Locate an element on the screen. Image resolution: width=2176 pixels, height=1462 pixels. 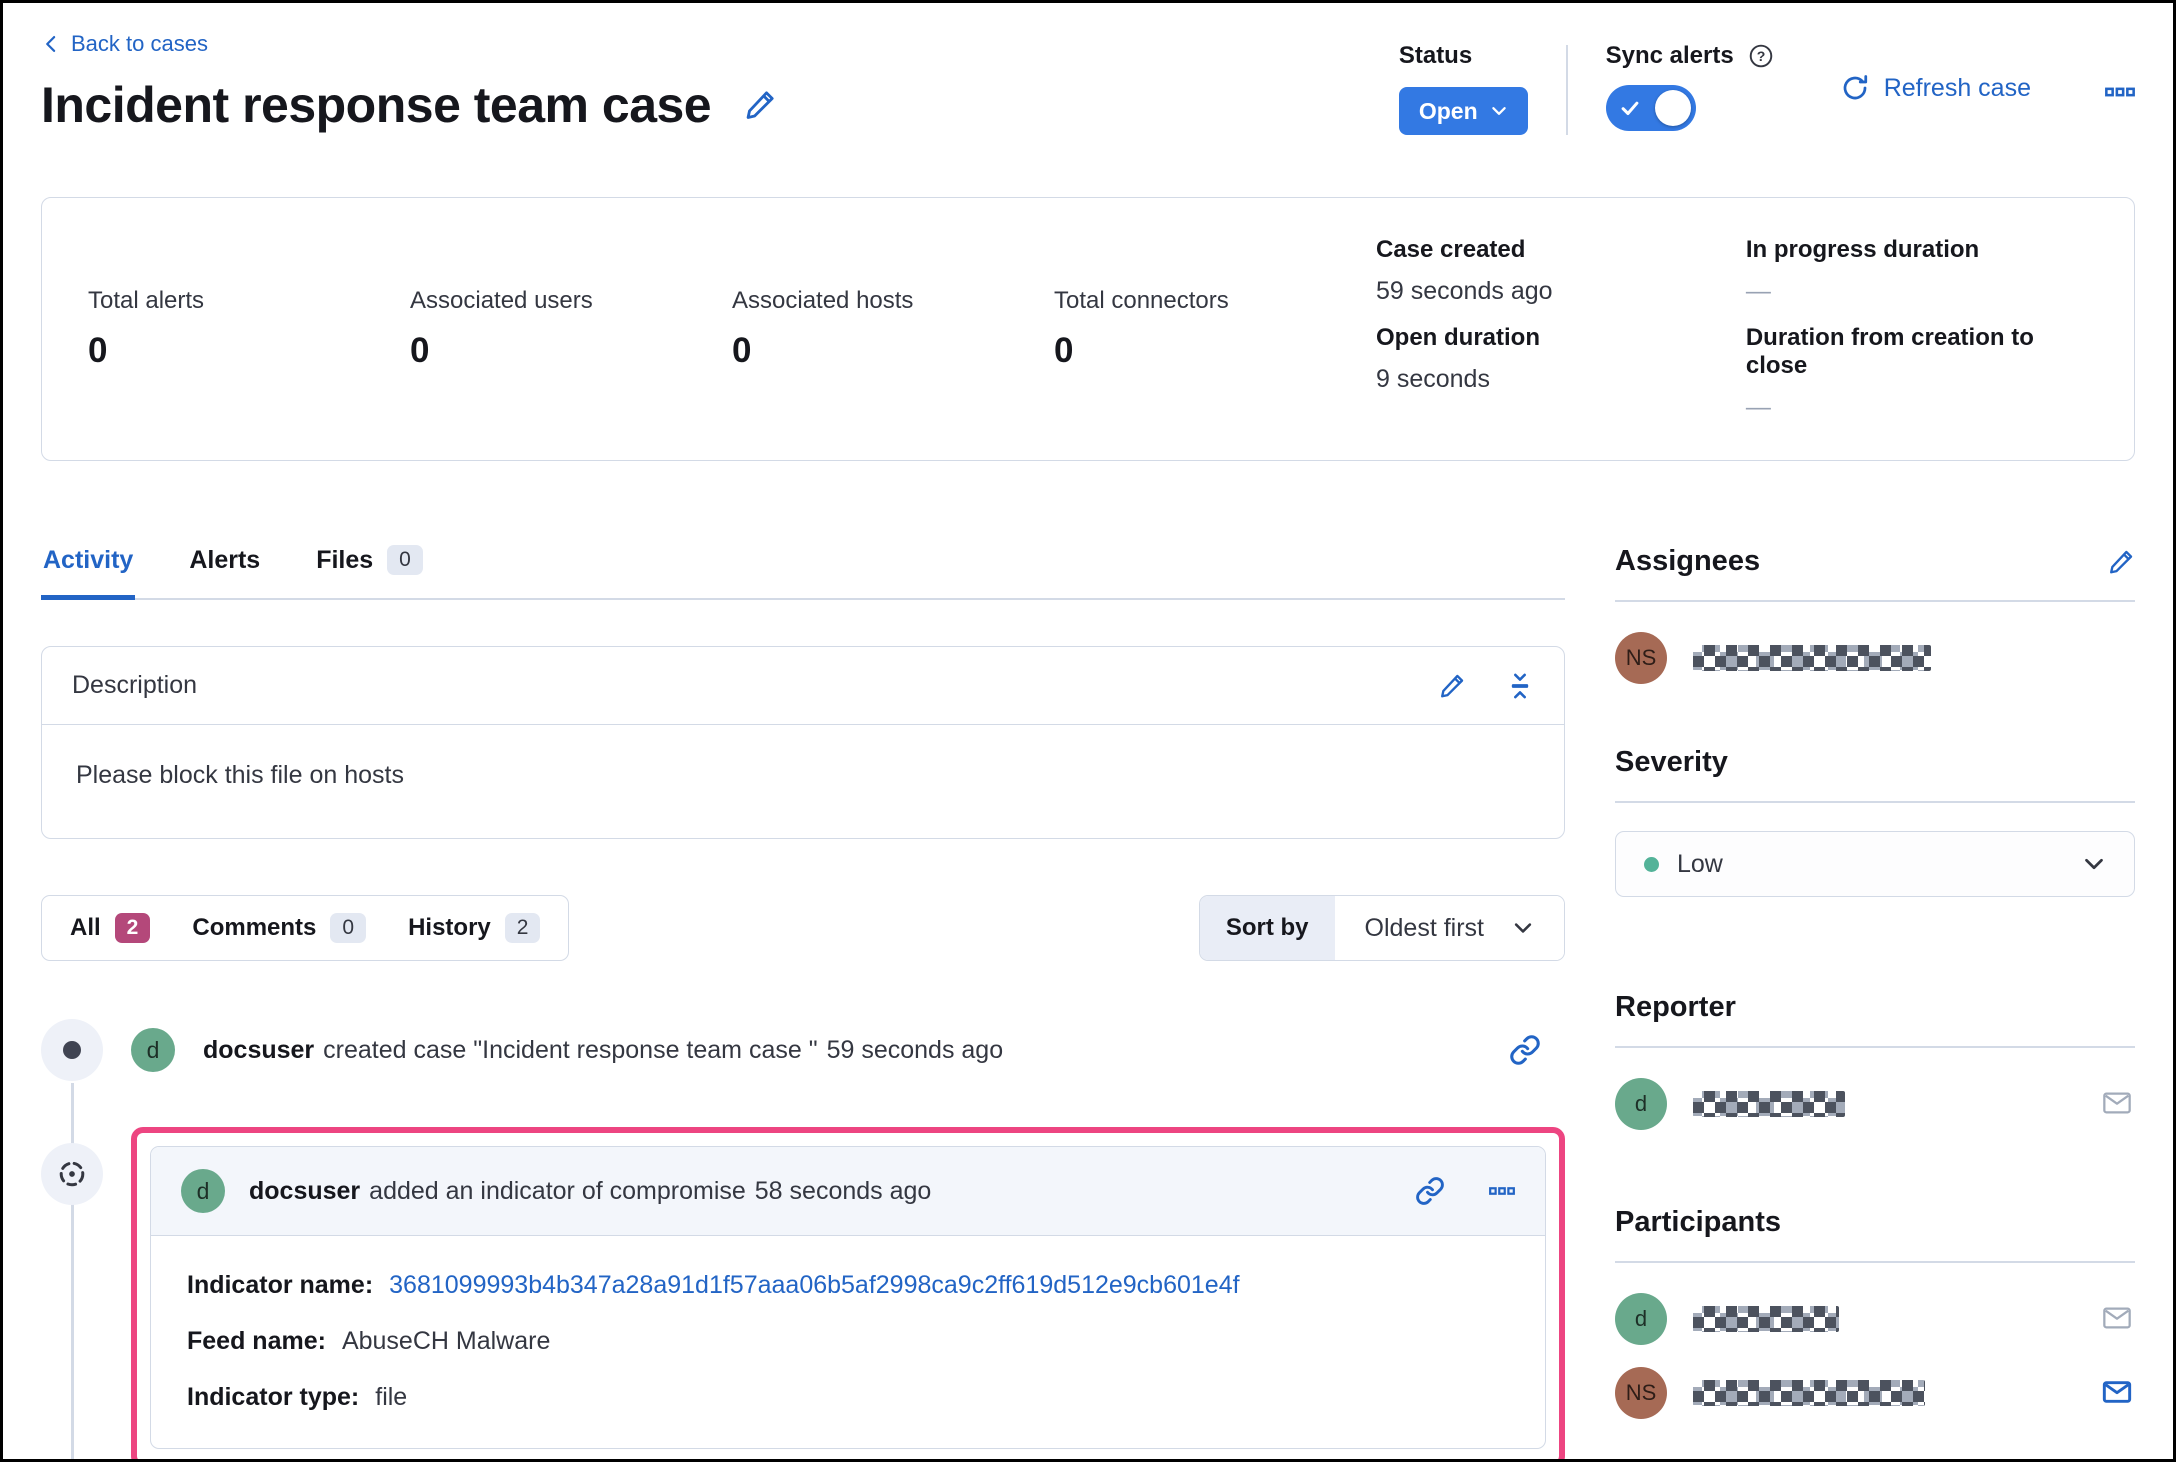
activity-filter-group: All 2 Comments 0 History 2 is located at coordinates (305, 928).